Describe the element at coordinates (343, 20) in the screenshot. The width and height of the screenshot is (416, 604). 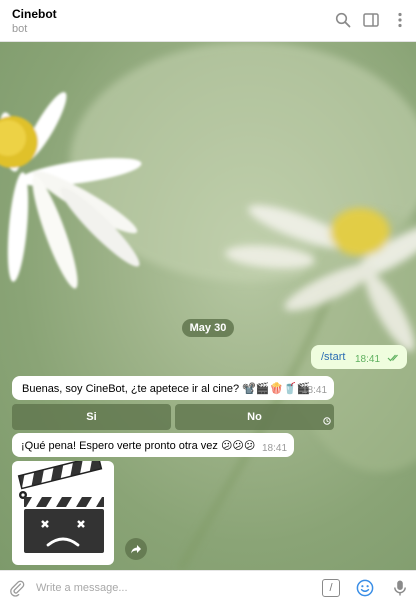
I see `search-icon` at that location.